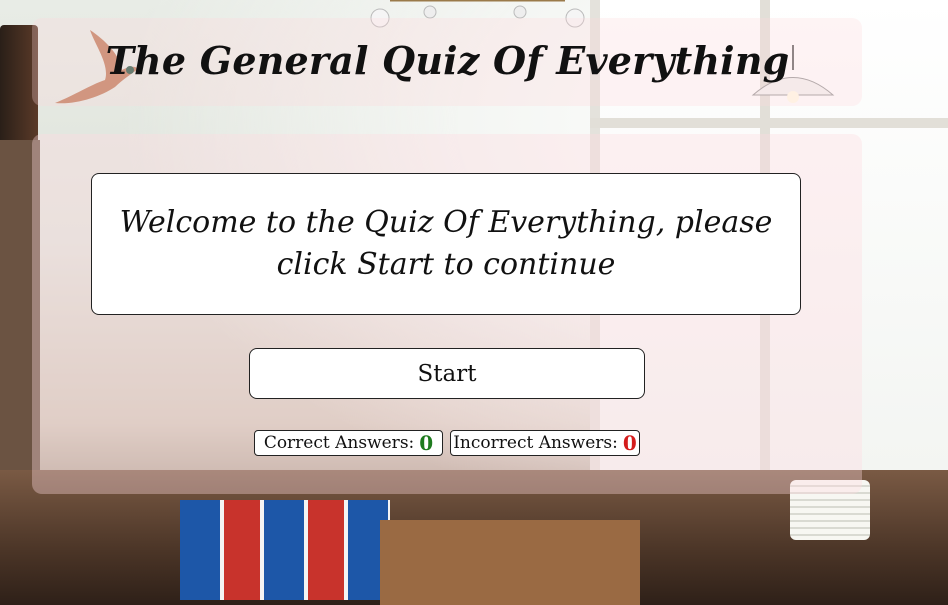 The width and height of the screenshot is (948, 605). What do you see at coordinates (339, 443) in the screenshot?
I see `correct-answers-label: Correct Answers:` at bounding box center [339, 443].